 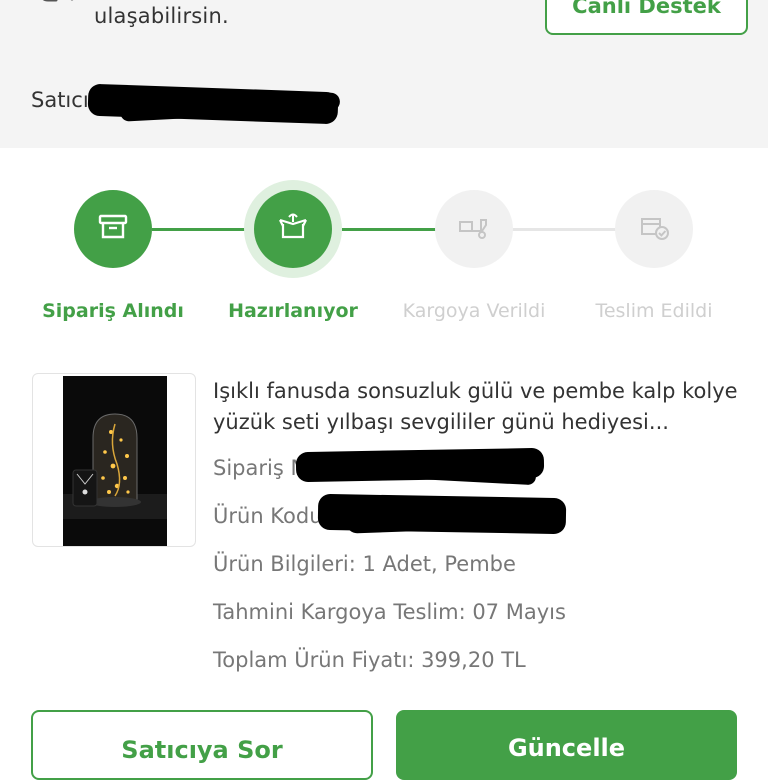 I want to click on total-price: Toplam Ürün Fiyatı: 399,20 TL, so click(x=369, y=660).